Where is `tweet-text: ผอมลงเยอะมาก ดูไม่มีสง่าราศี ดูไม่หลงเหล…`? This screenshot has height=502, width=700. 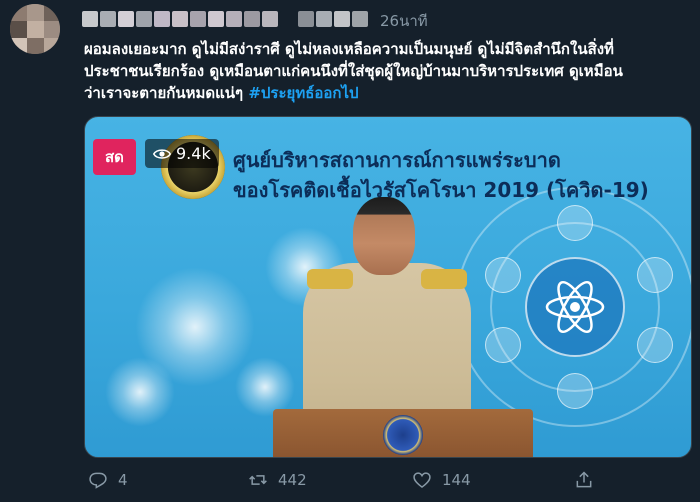
tweet-text: ผอมลงเยอะมาก ดูไม่มีสง่าราศี ดูไม่หลงเหล… is located at coordinates (389, 71).